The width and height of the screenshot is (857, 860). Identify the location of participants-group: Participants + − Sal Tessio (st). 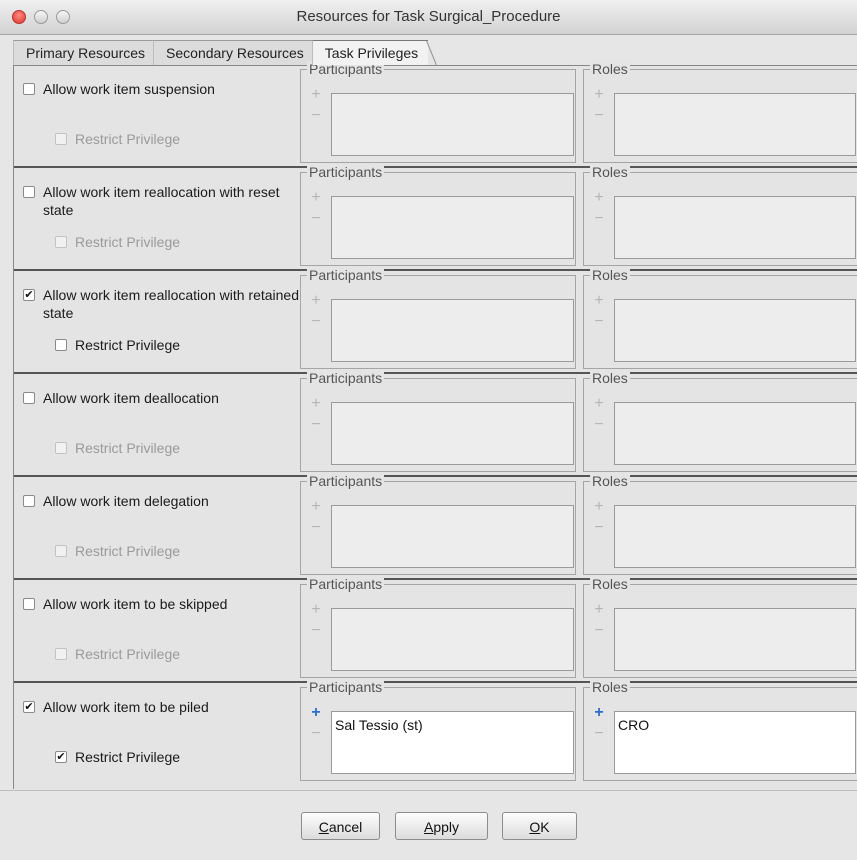
(438, 730).